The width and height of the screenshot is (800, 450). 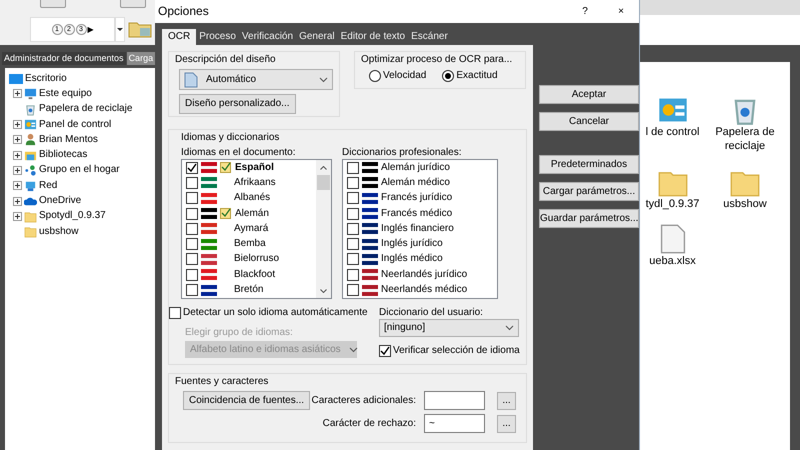 I want to click on button: Cancelar, so click(x=589, y=121).